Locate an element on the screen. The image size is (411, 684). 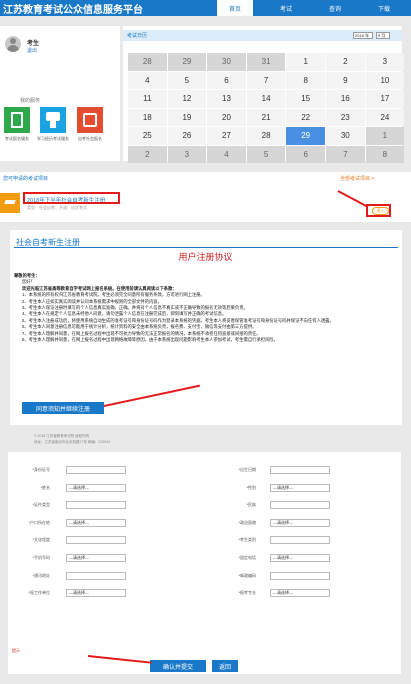
divider is located at coordinates (206, 247).